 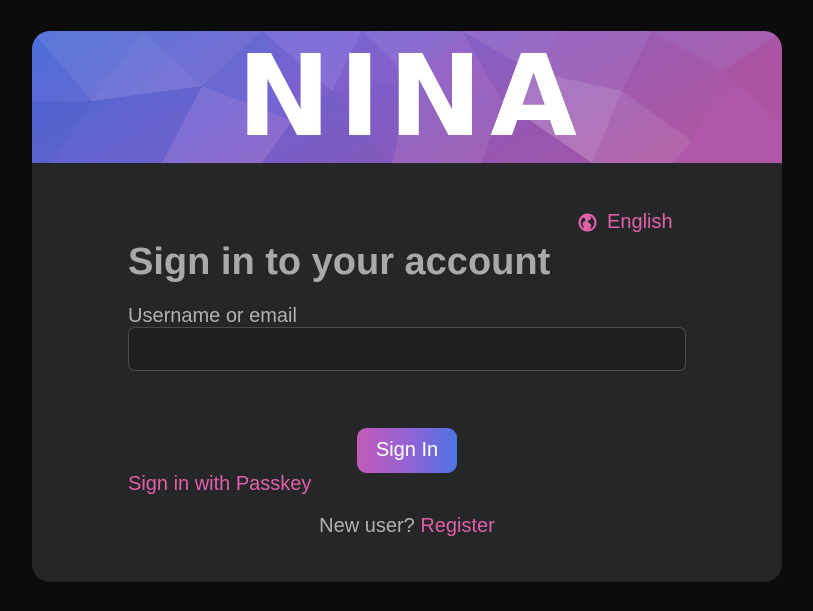 What do you see at coordinates (212, 316) in the screenshot?
I see `username-label: Username or email` at bounding box center [212, 316].